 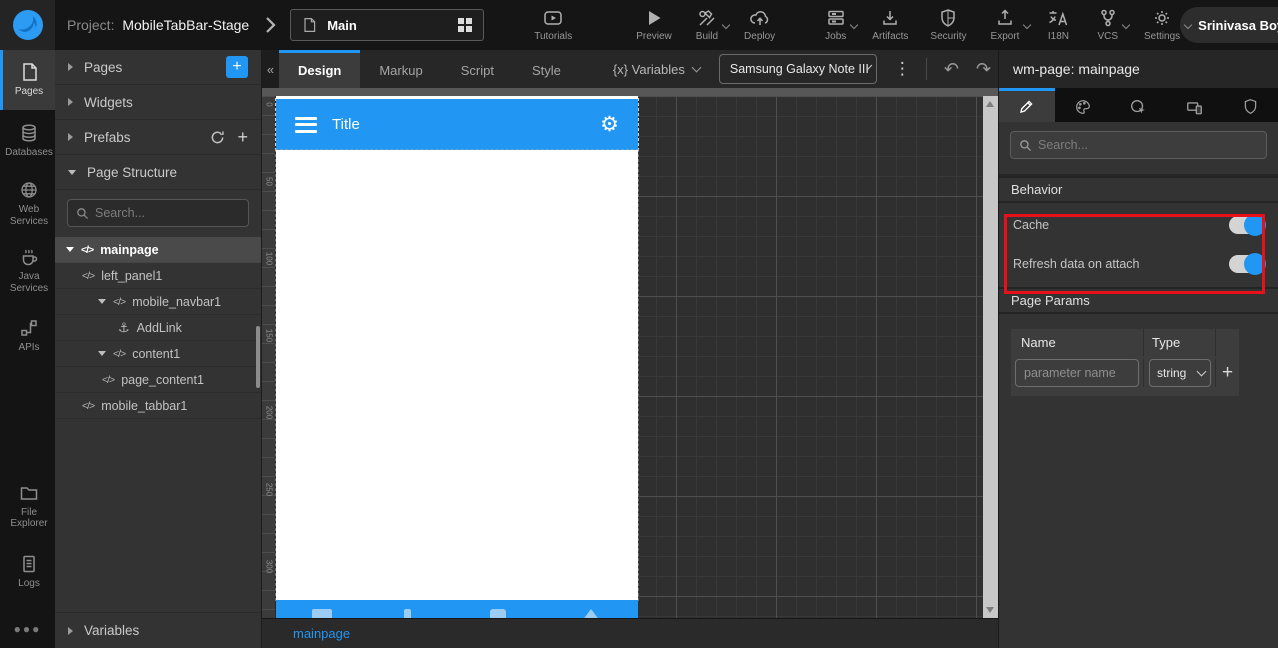 What do you see at coordinates (88, 405) in the screenshot?
I see `code-icon: </>` at bounding box center [88, 405].